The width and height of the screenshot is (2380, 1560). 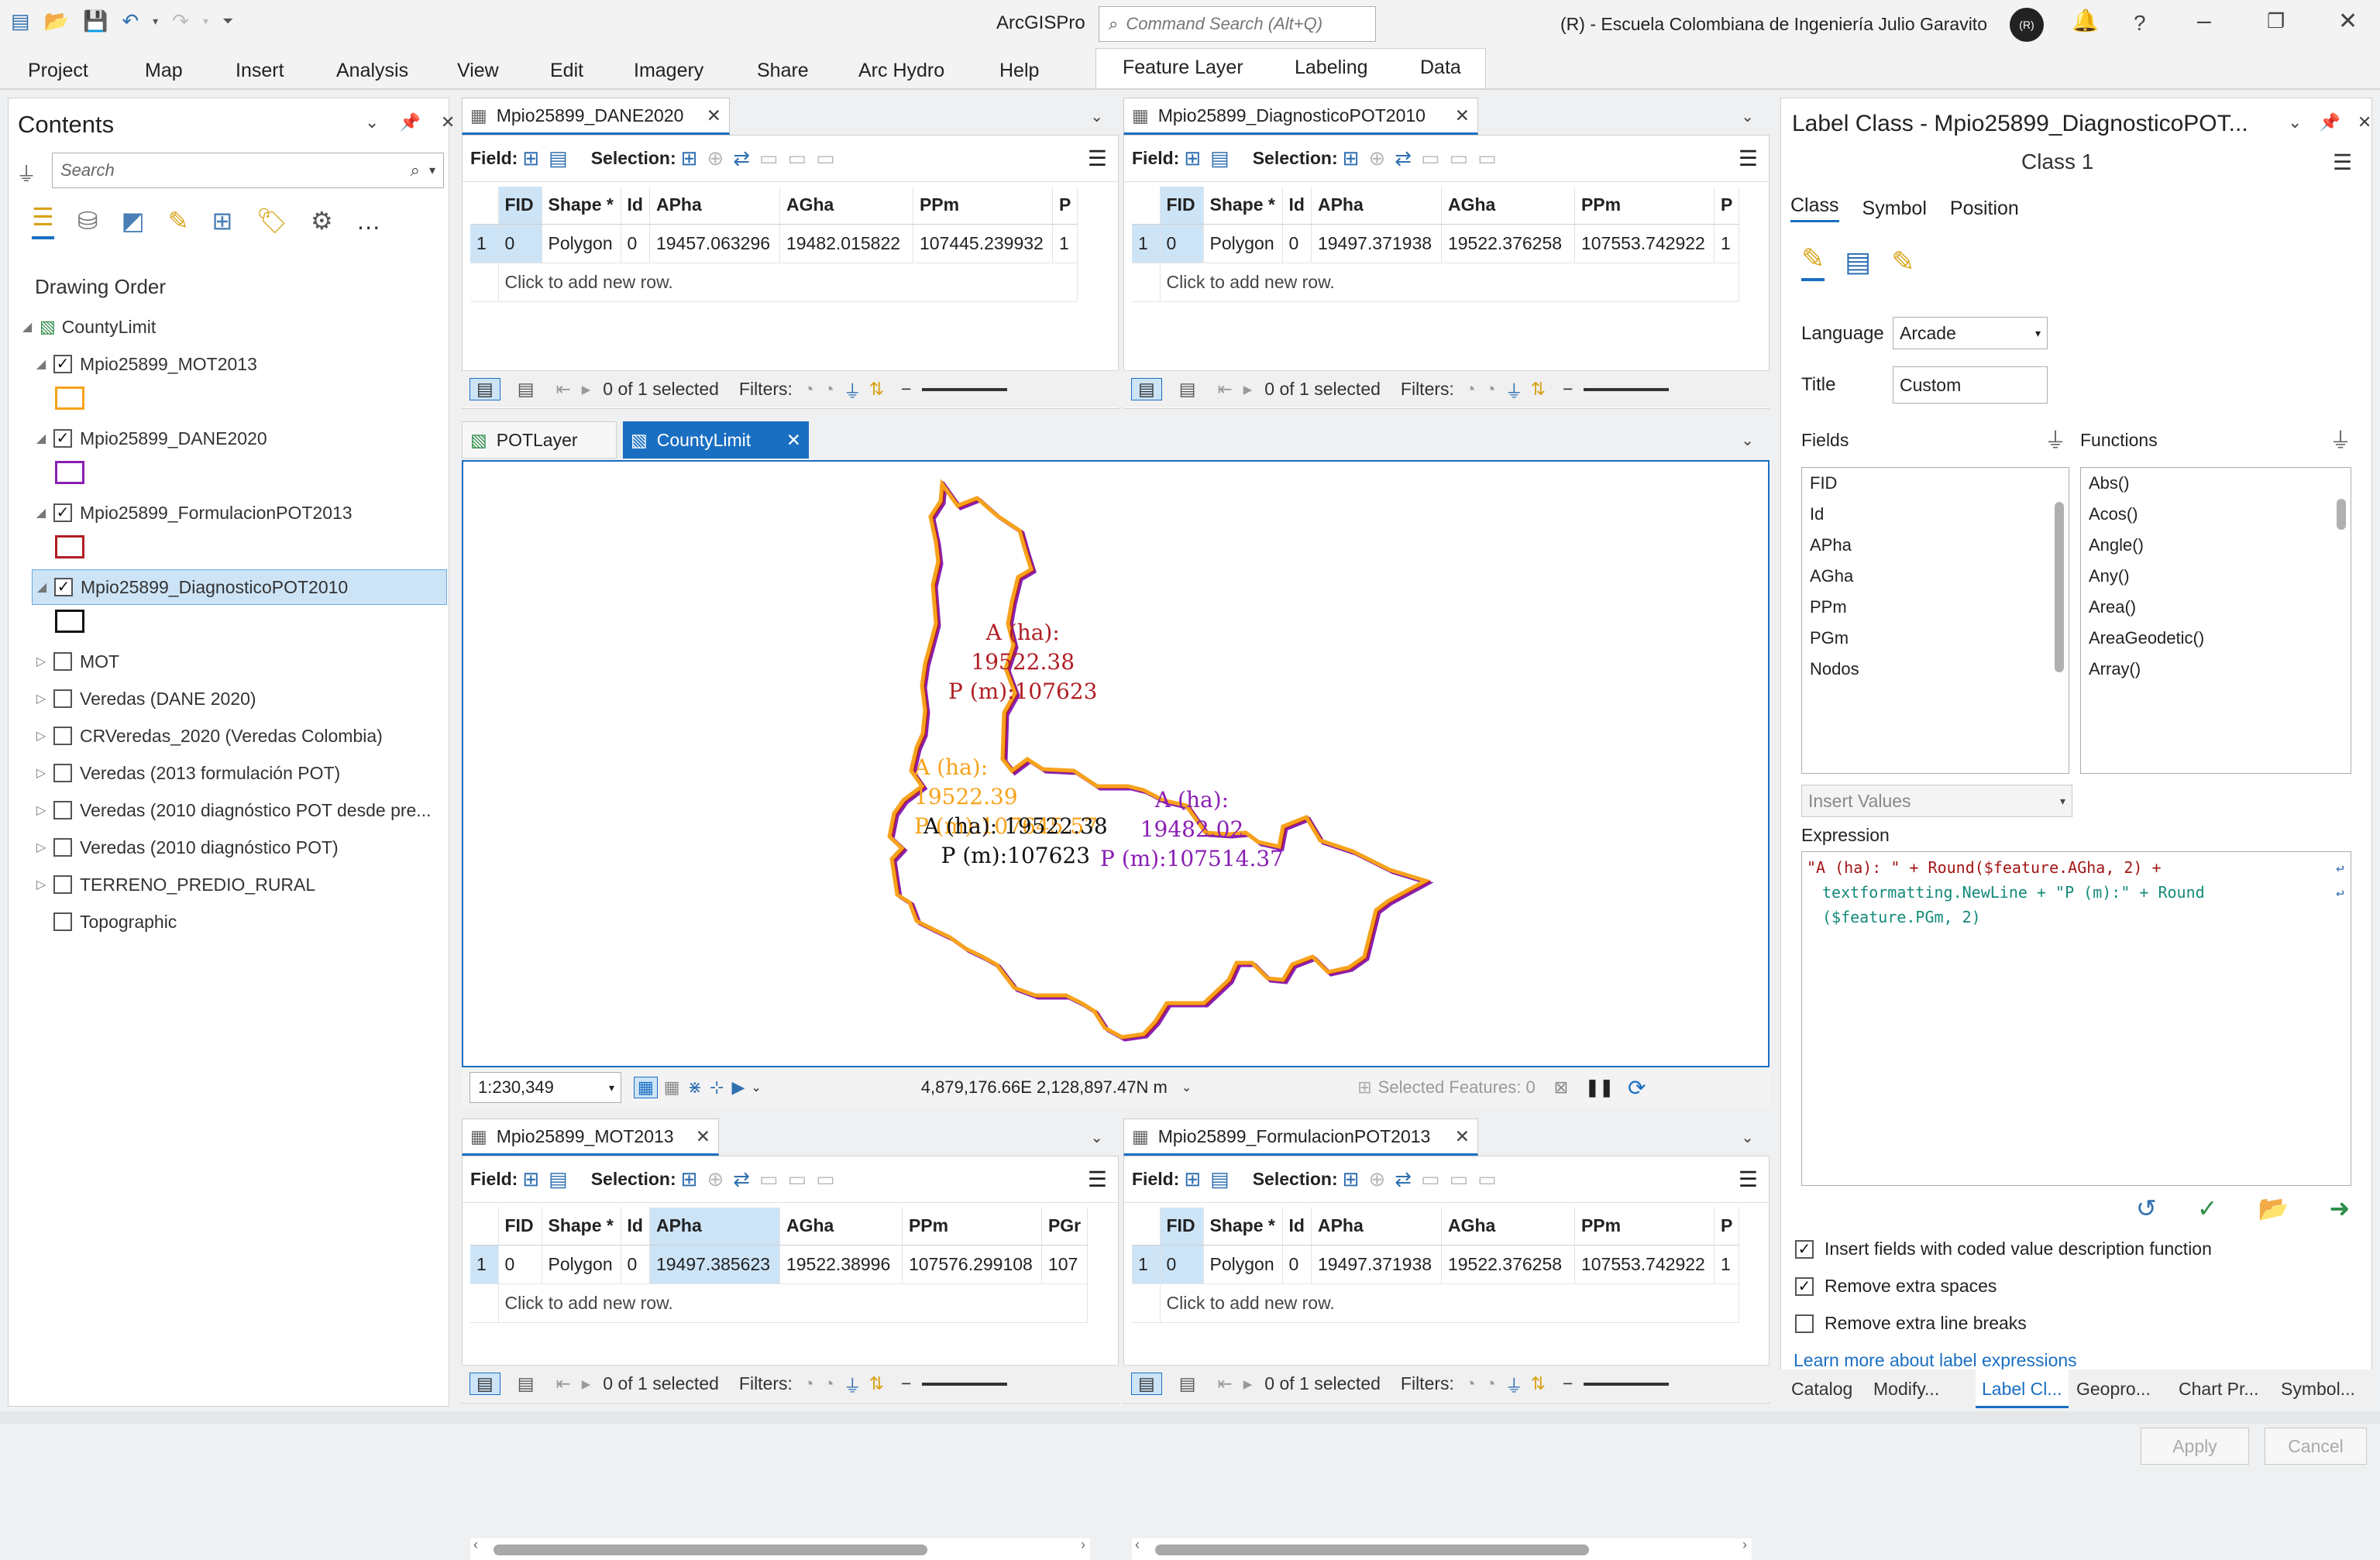 What do you see at coordinates (1065, 1227) in the screenshot?
I see `column-header: PGr` at bounding box center [1065, 1227].